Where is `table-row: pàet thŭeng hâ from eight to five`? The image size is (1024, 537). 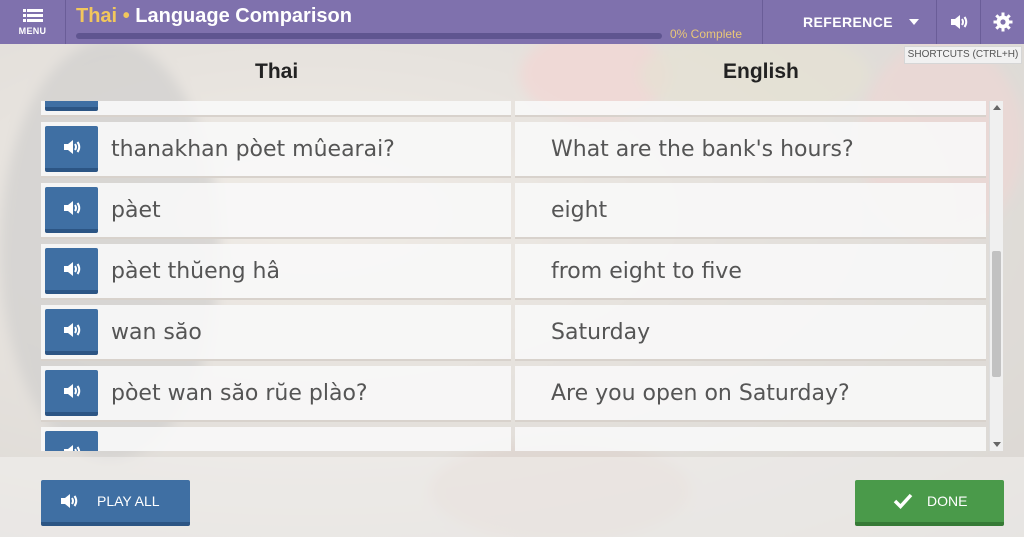 table-row: pàet thŭeng hâ from eight to five is located at coordinates (513, 272).